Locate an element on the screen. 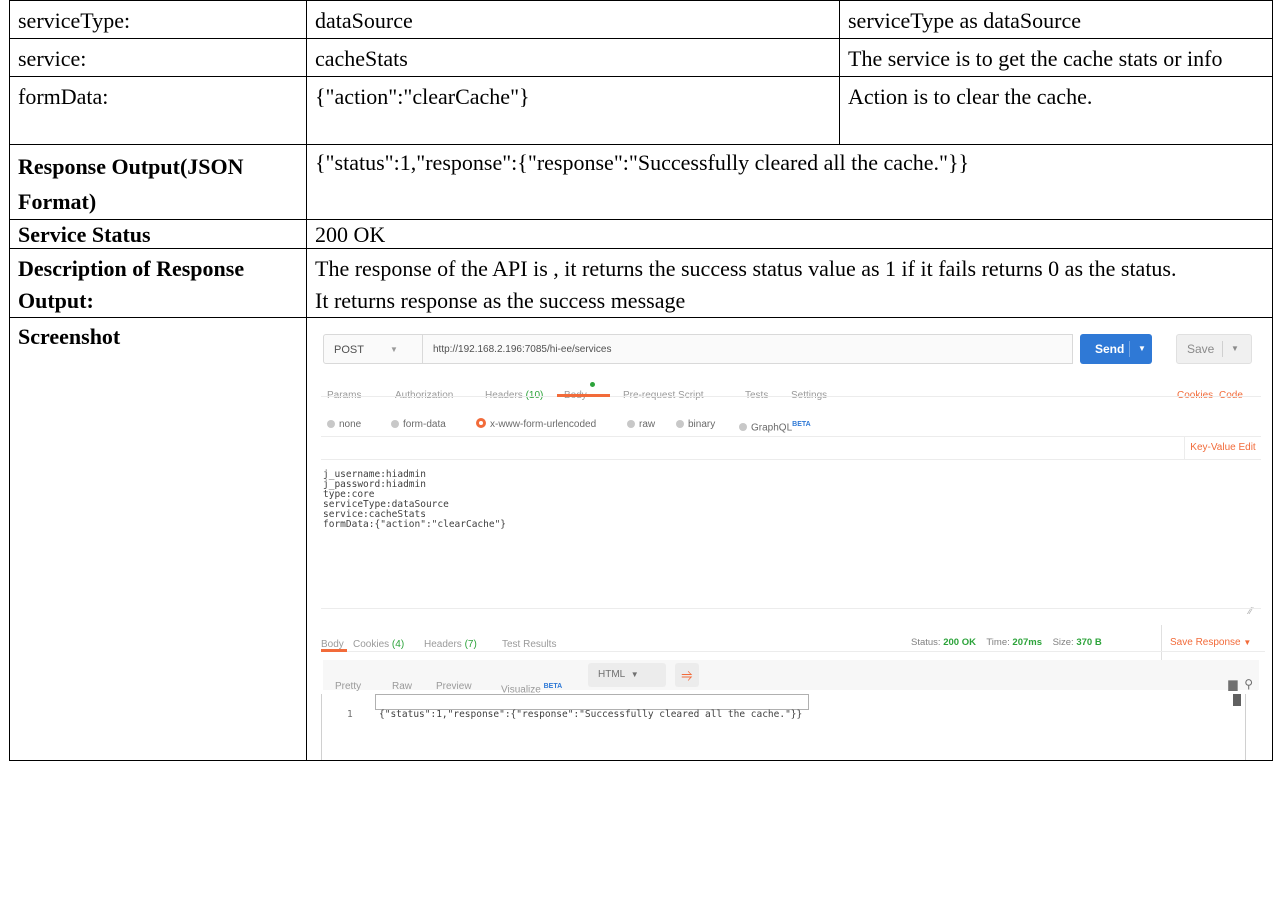  time-label: Time: is located at coordinates (998, 642).